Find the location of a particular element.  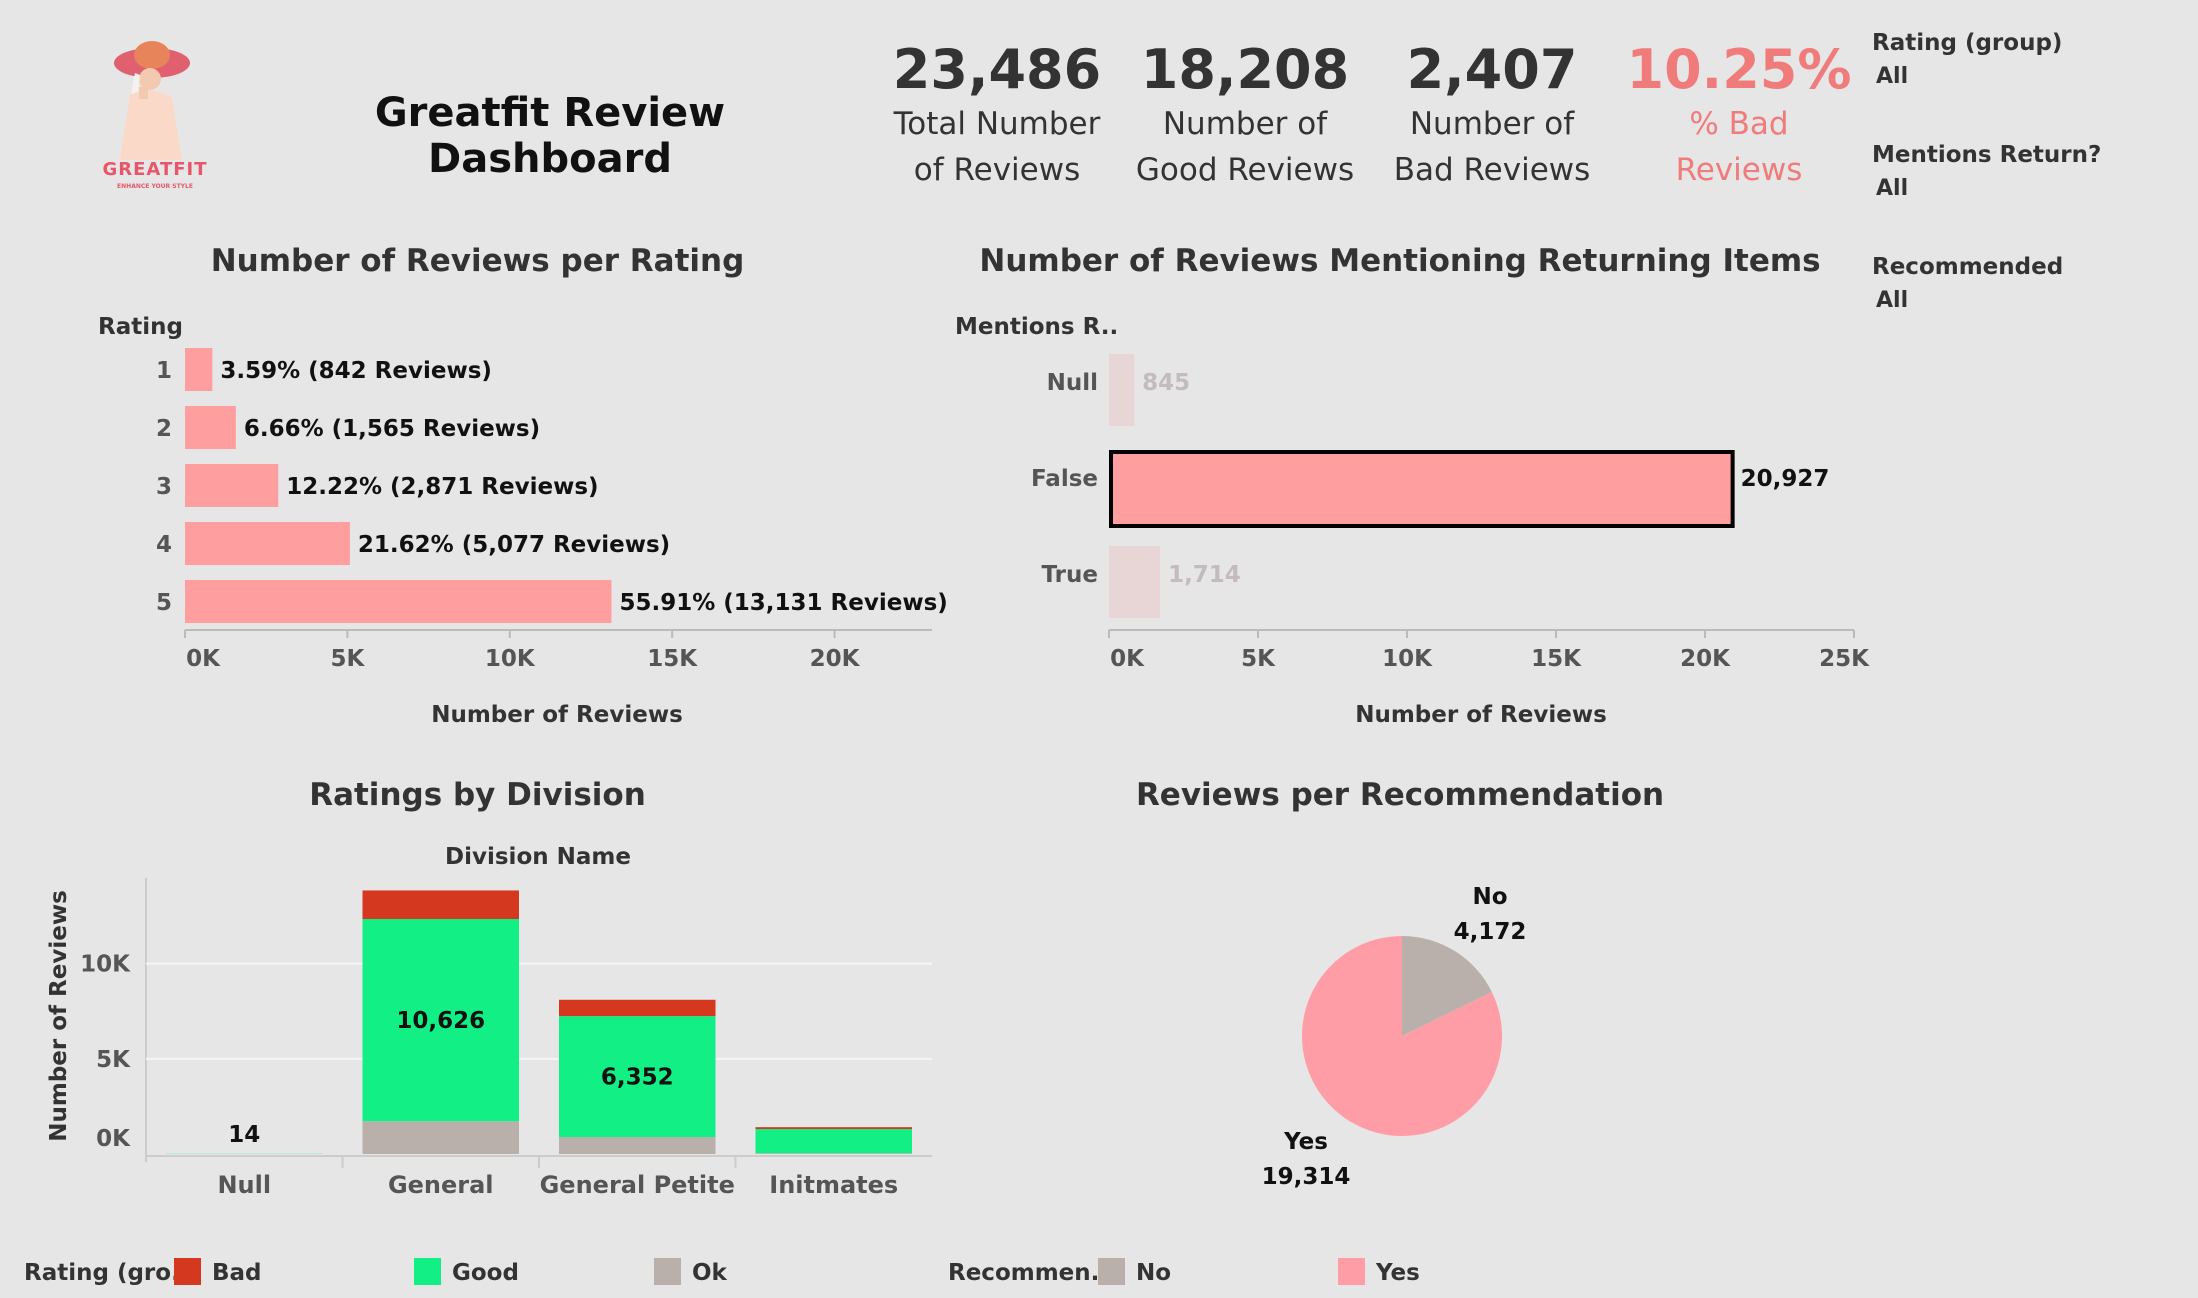

category-header: Rating is located at coordinates (140, 327).